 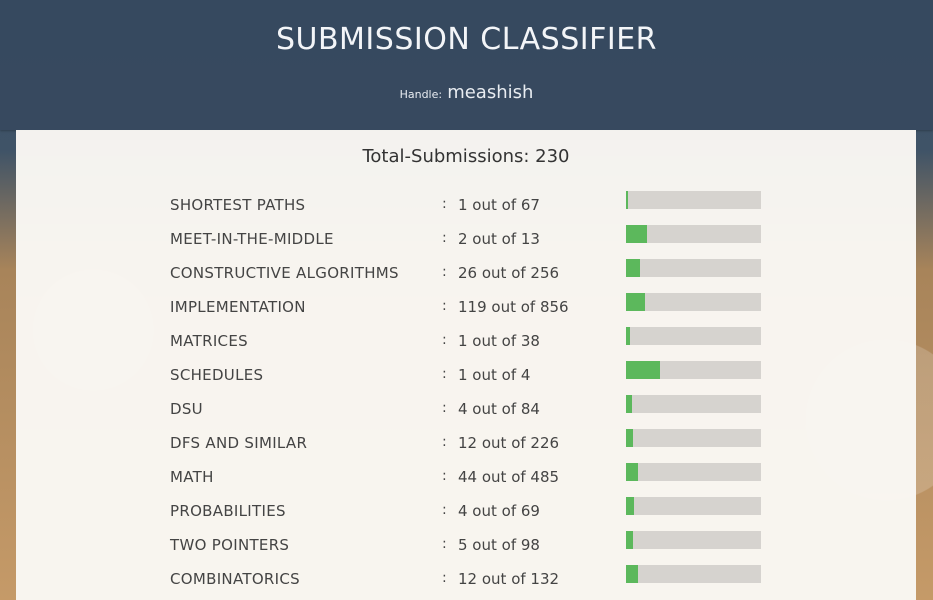 I want to click on tag-row: DSU:4 out of 84, so click(x=470, y=409).